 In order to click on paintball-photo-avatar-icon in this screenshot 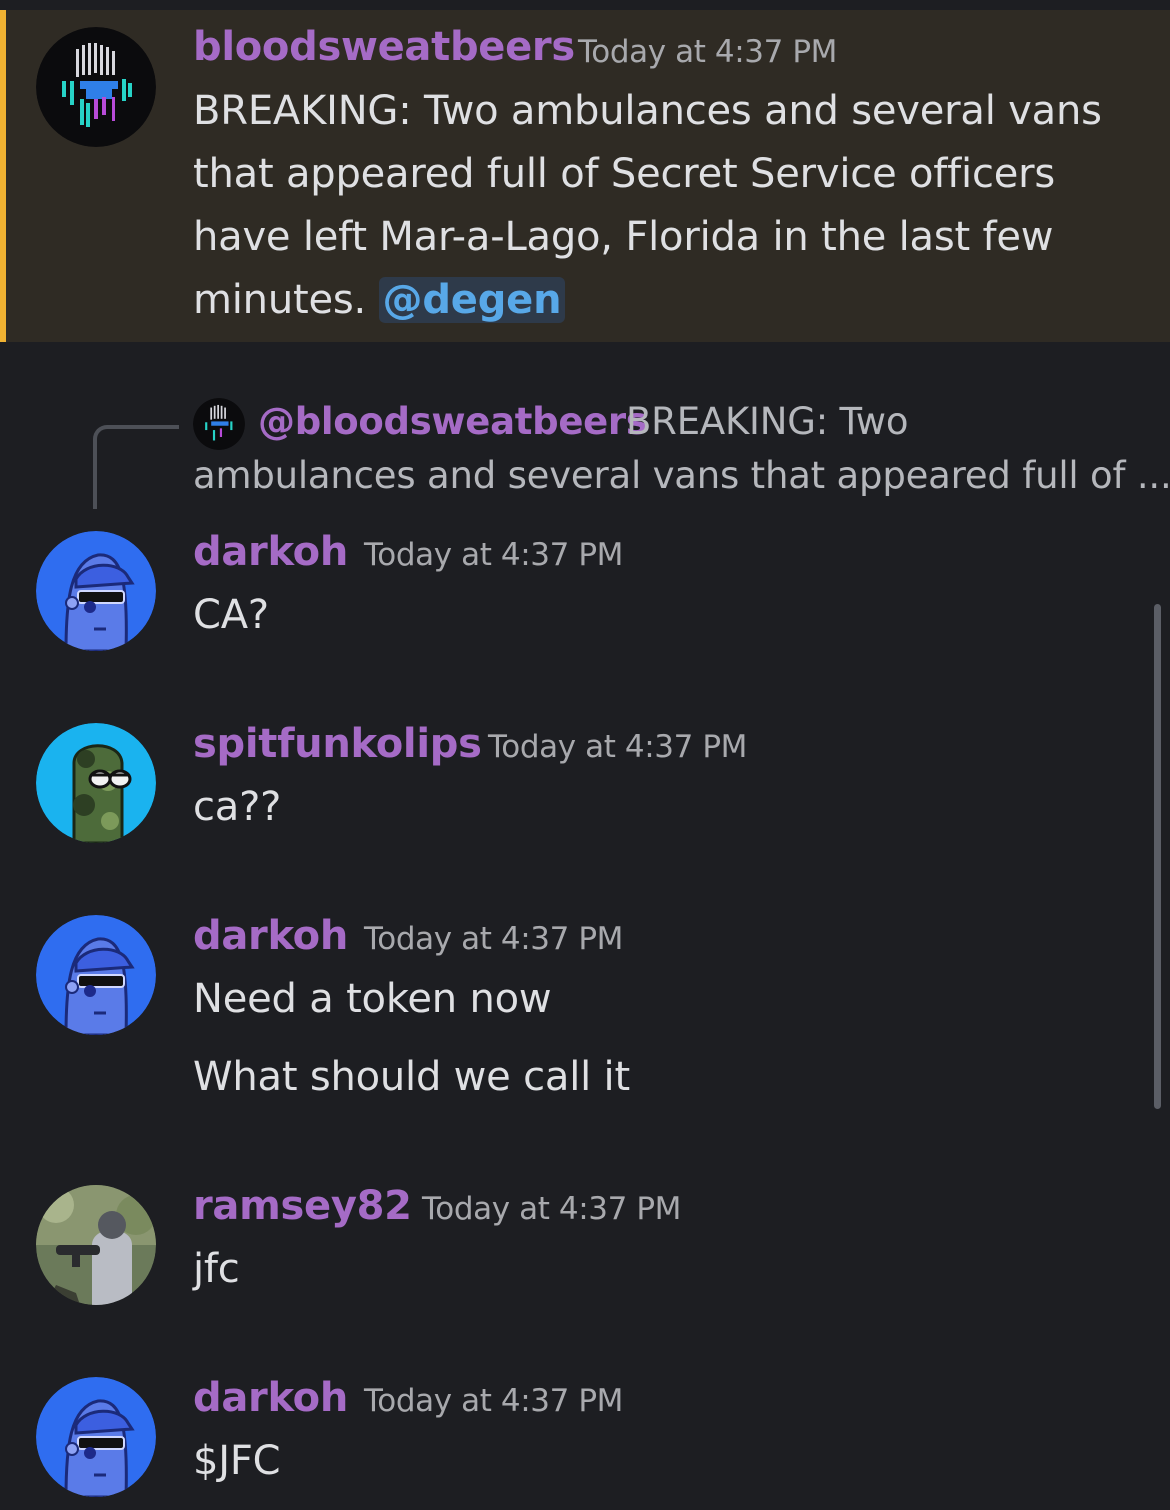, I will do `click(96, 1245)`.